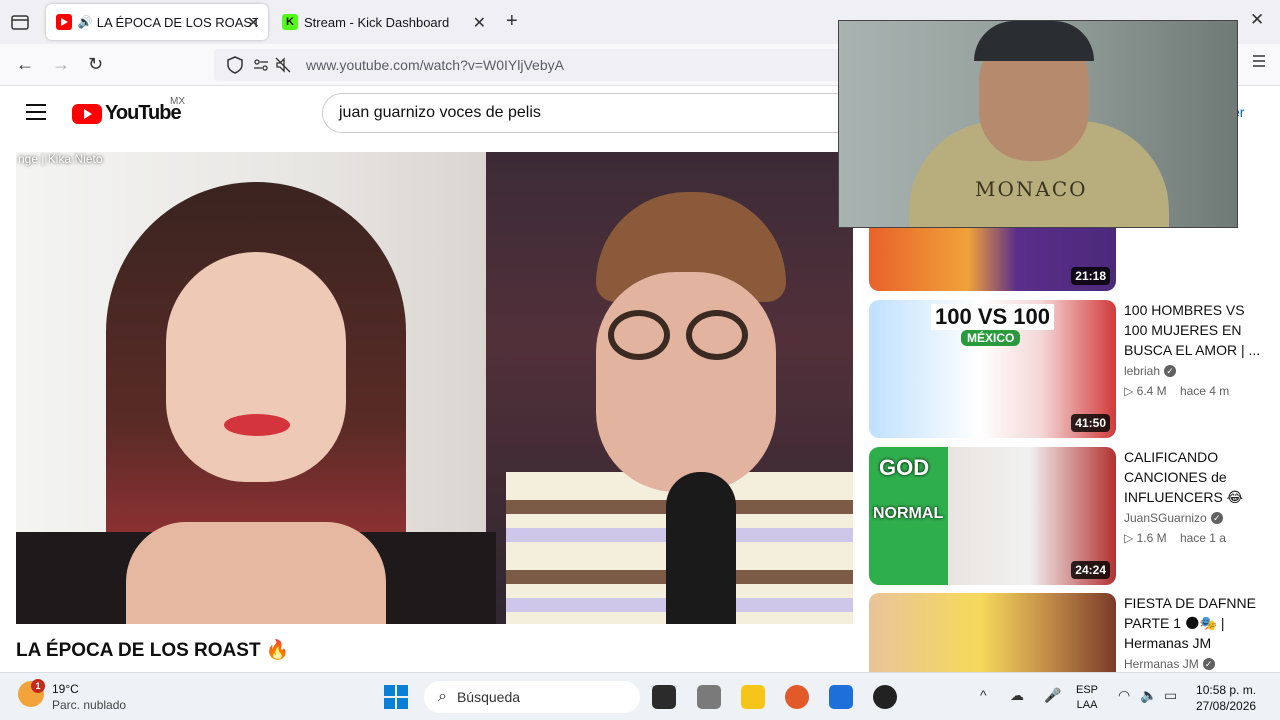 This screenshot has height=720, width=1280. What do you see at coordinates (1038, 124) in the screenshot?
I see `webcam-overlay: MONACO` at bounding box center [1038, 124].